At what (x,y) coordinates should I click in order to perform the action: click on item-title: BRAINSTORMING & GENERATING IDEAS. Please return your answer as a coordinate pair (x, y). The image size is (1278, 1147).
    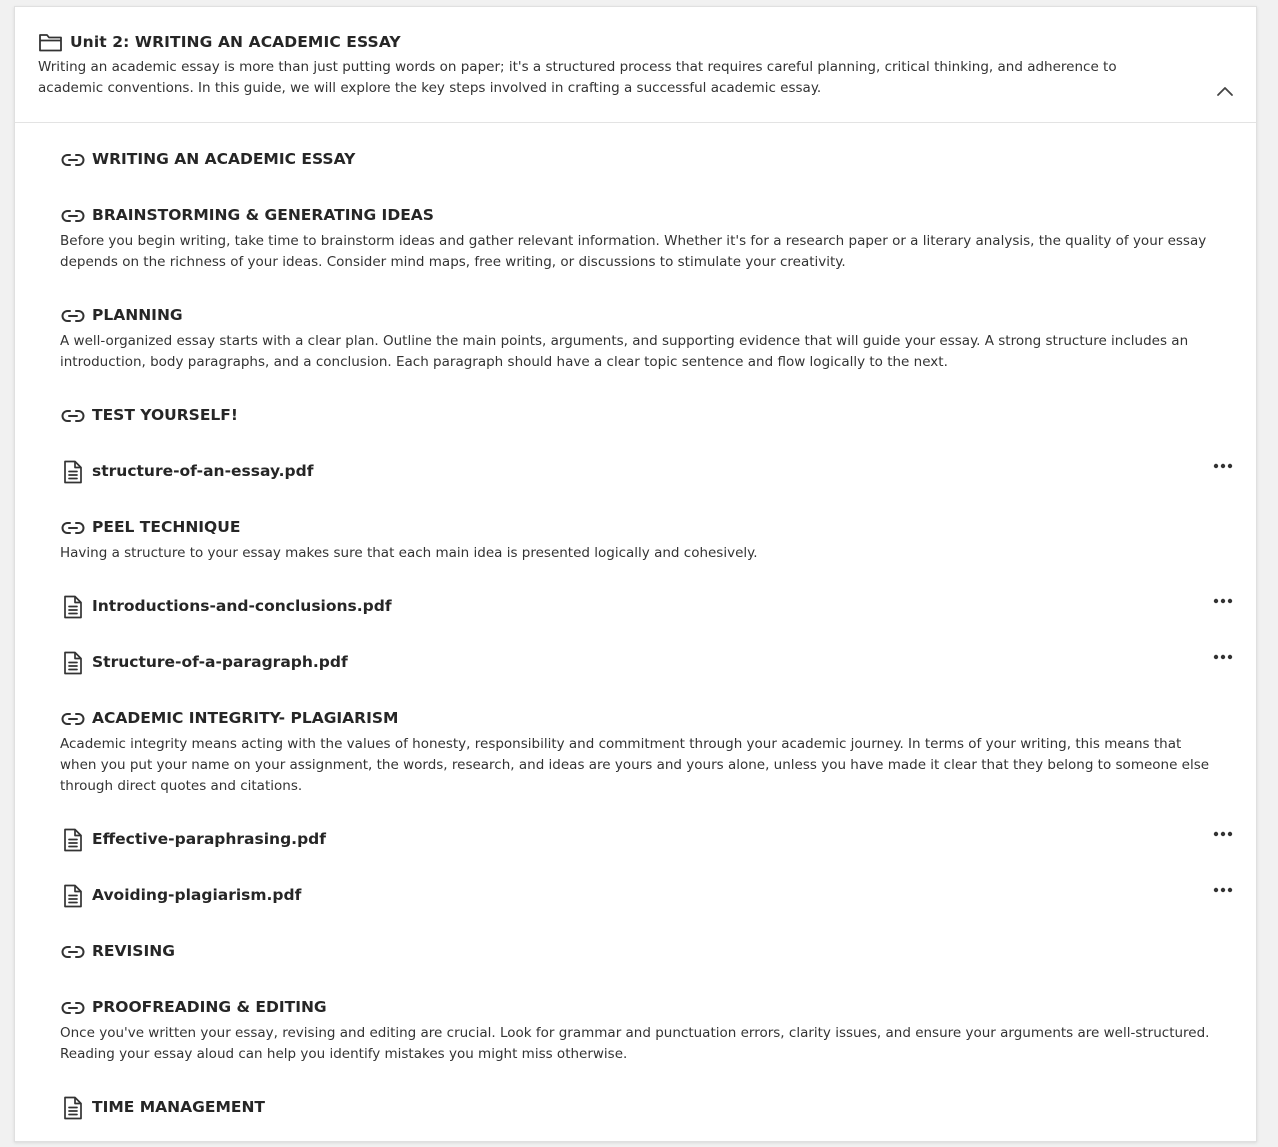
    Looking at the image, I should click on (263, 215).